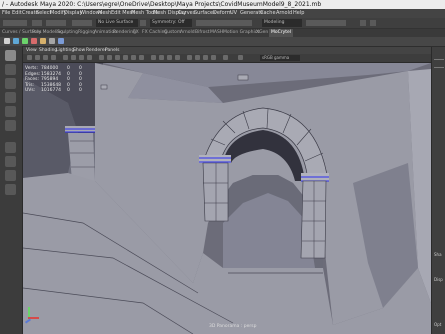  What do you see at coordinates (82, 23) in the screenshot?
I see `render-tools-icon` at bounding box center [82, 23].